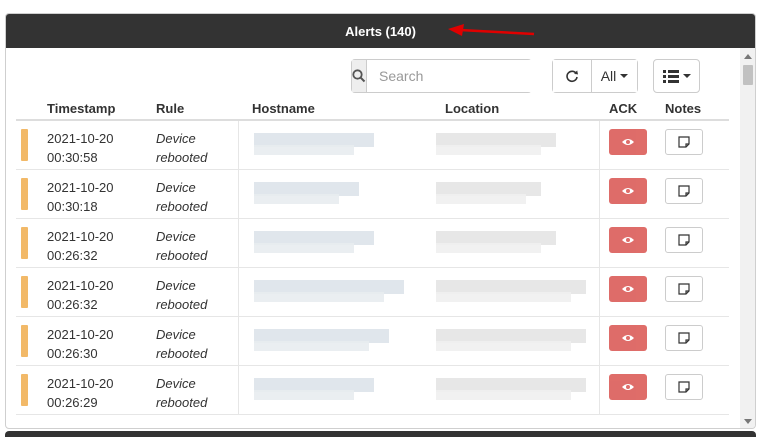  What do you see at coordinates (624, 76) in the screenshot?
I see `caret-down-icon` at bounding box center [624, 76].